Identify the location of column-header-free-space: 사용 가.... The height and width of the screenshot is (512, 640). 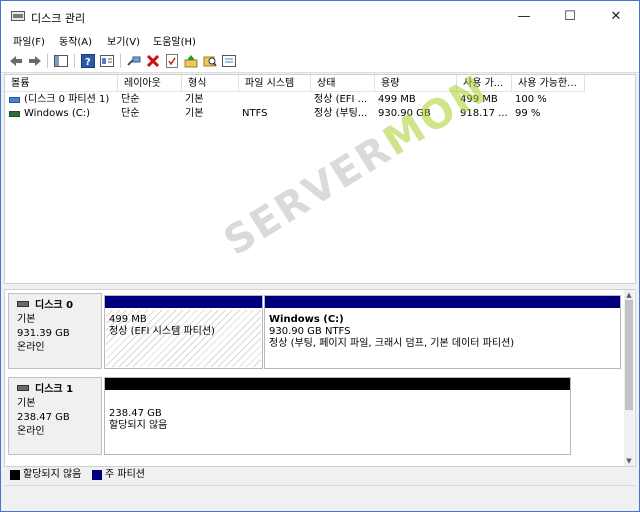
(484, 83).